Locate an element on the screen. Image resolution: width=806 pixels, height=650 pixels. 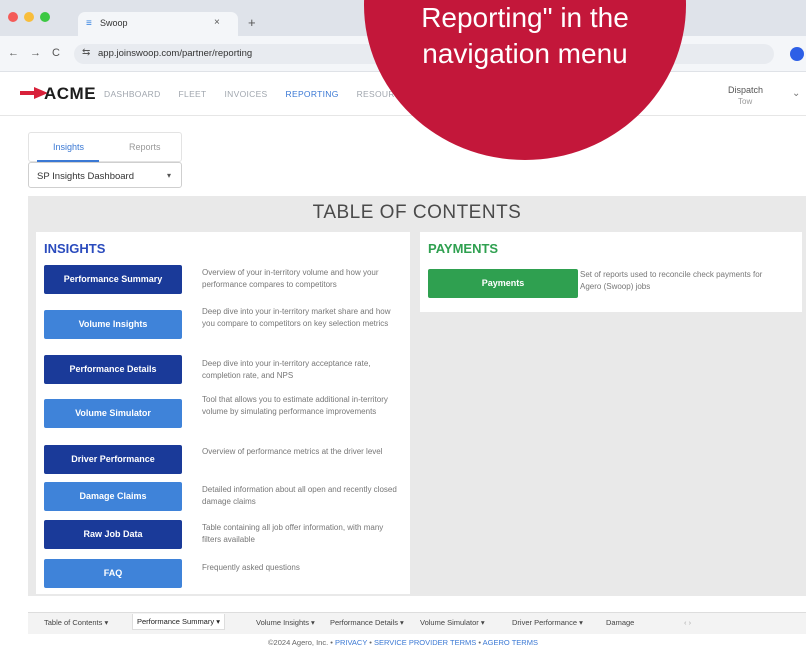
footer-link-service-provider-terms: SERVICE PROVIDER TERMS is located at coordinates (425, 642).